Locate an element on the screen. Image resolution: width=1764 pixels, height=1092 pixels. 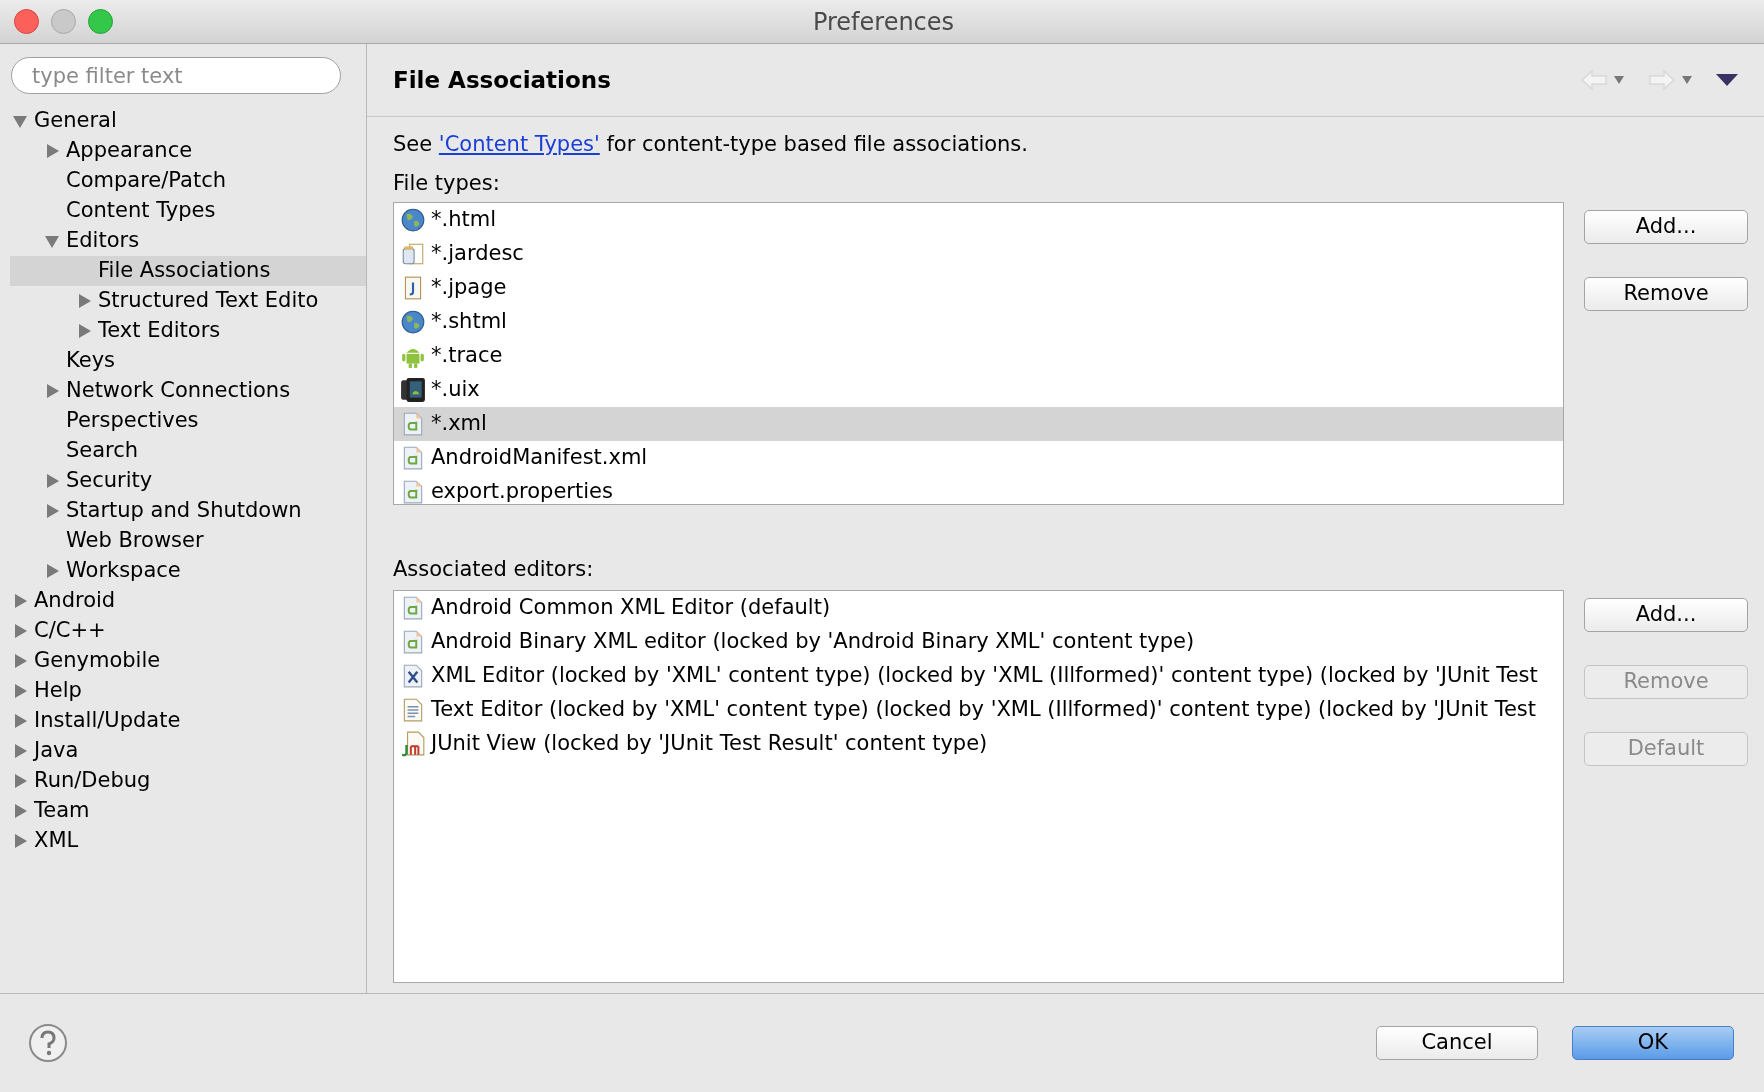
associated-editors-label: Associated editors: is located at coordinates (493, 569).